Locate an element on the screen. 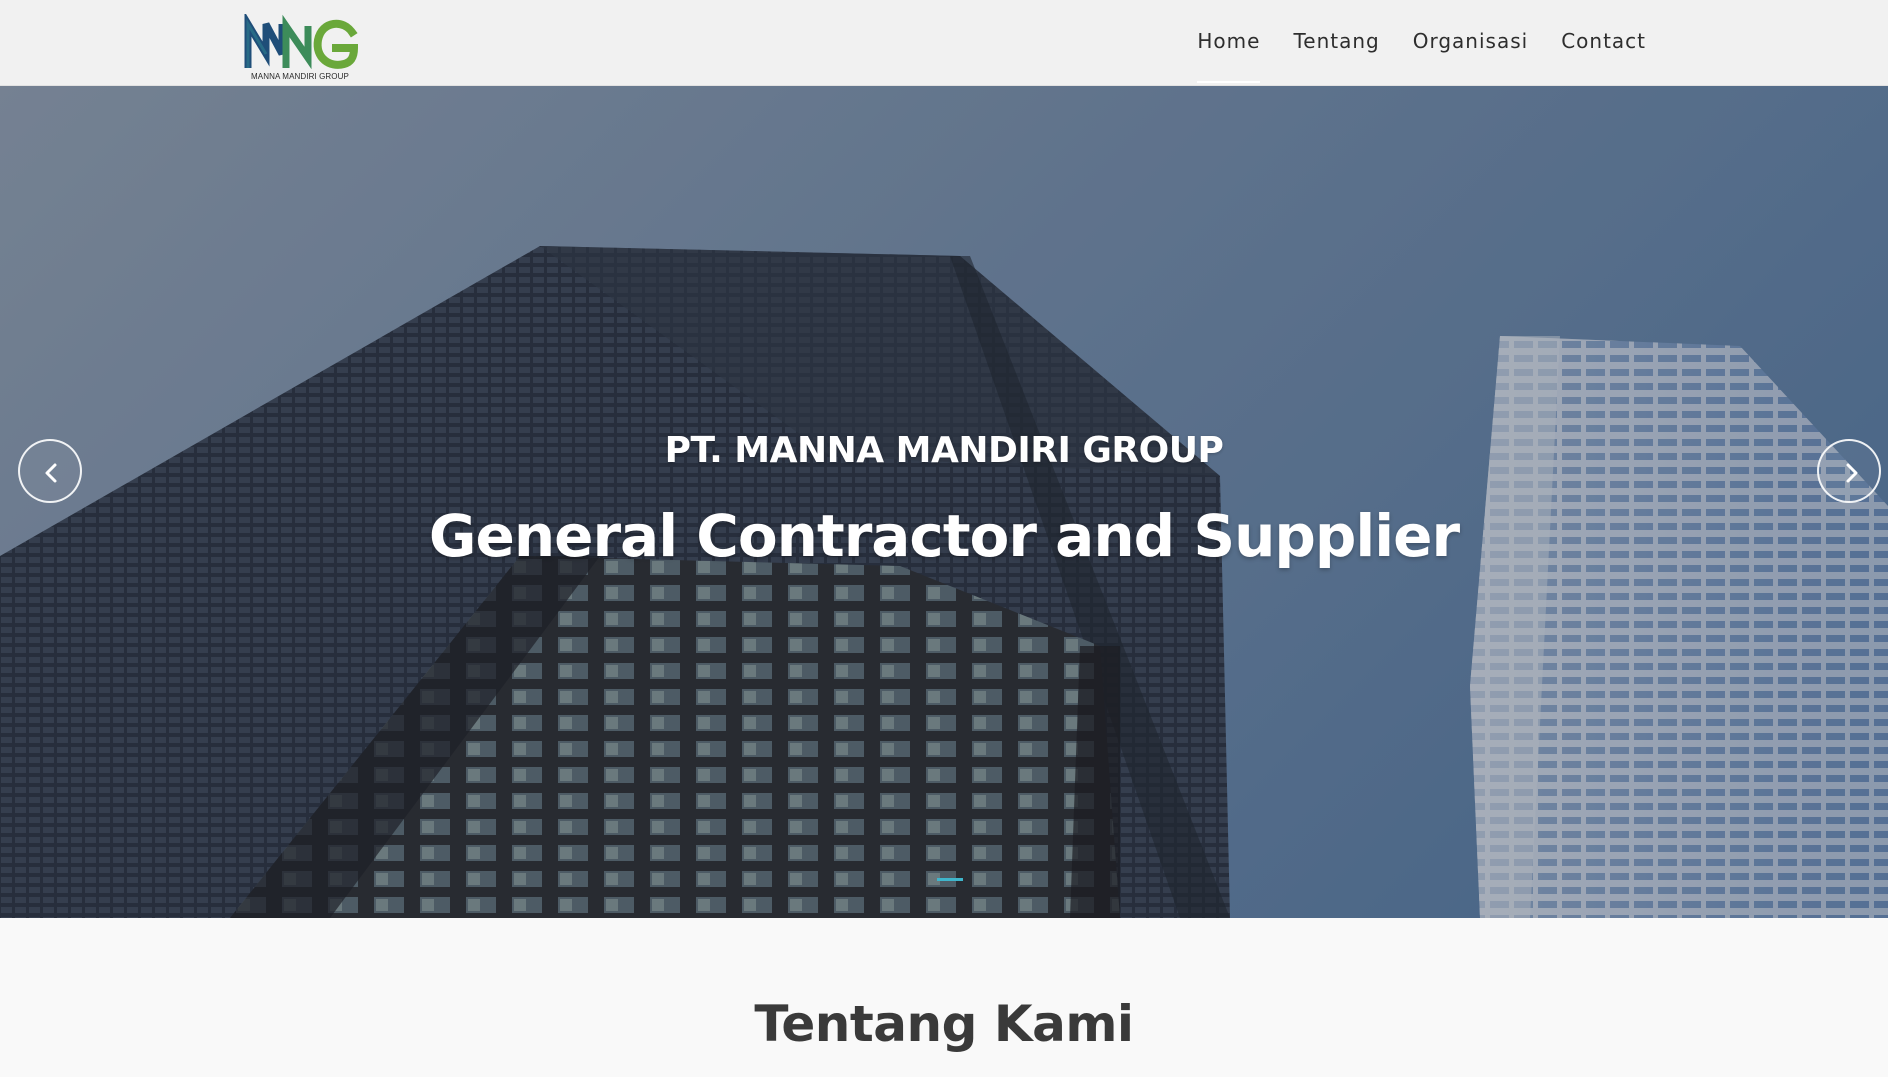 The height and width of the screenshot is (1077, 1888). main-nav: Home Tentang Organisasi Contact is located at coordinates (1405, 43).